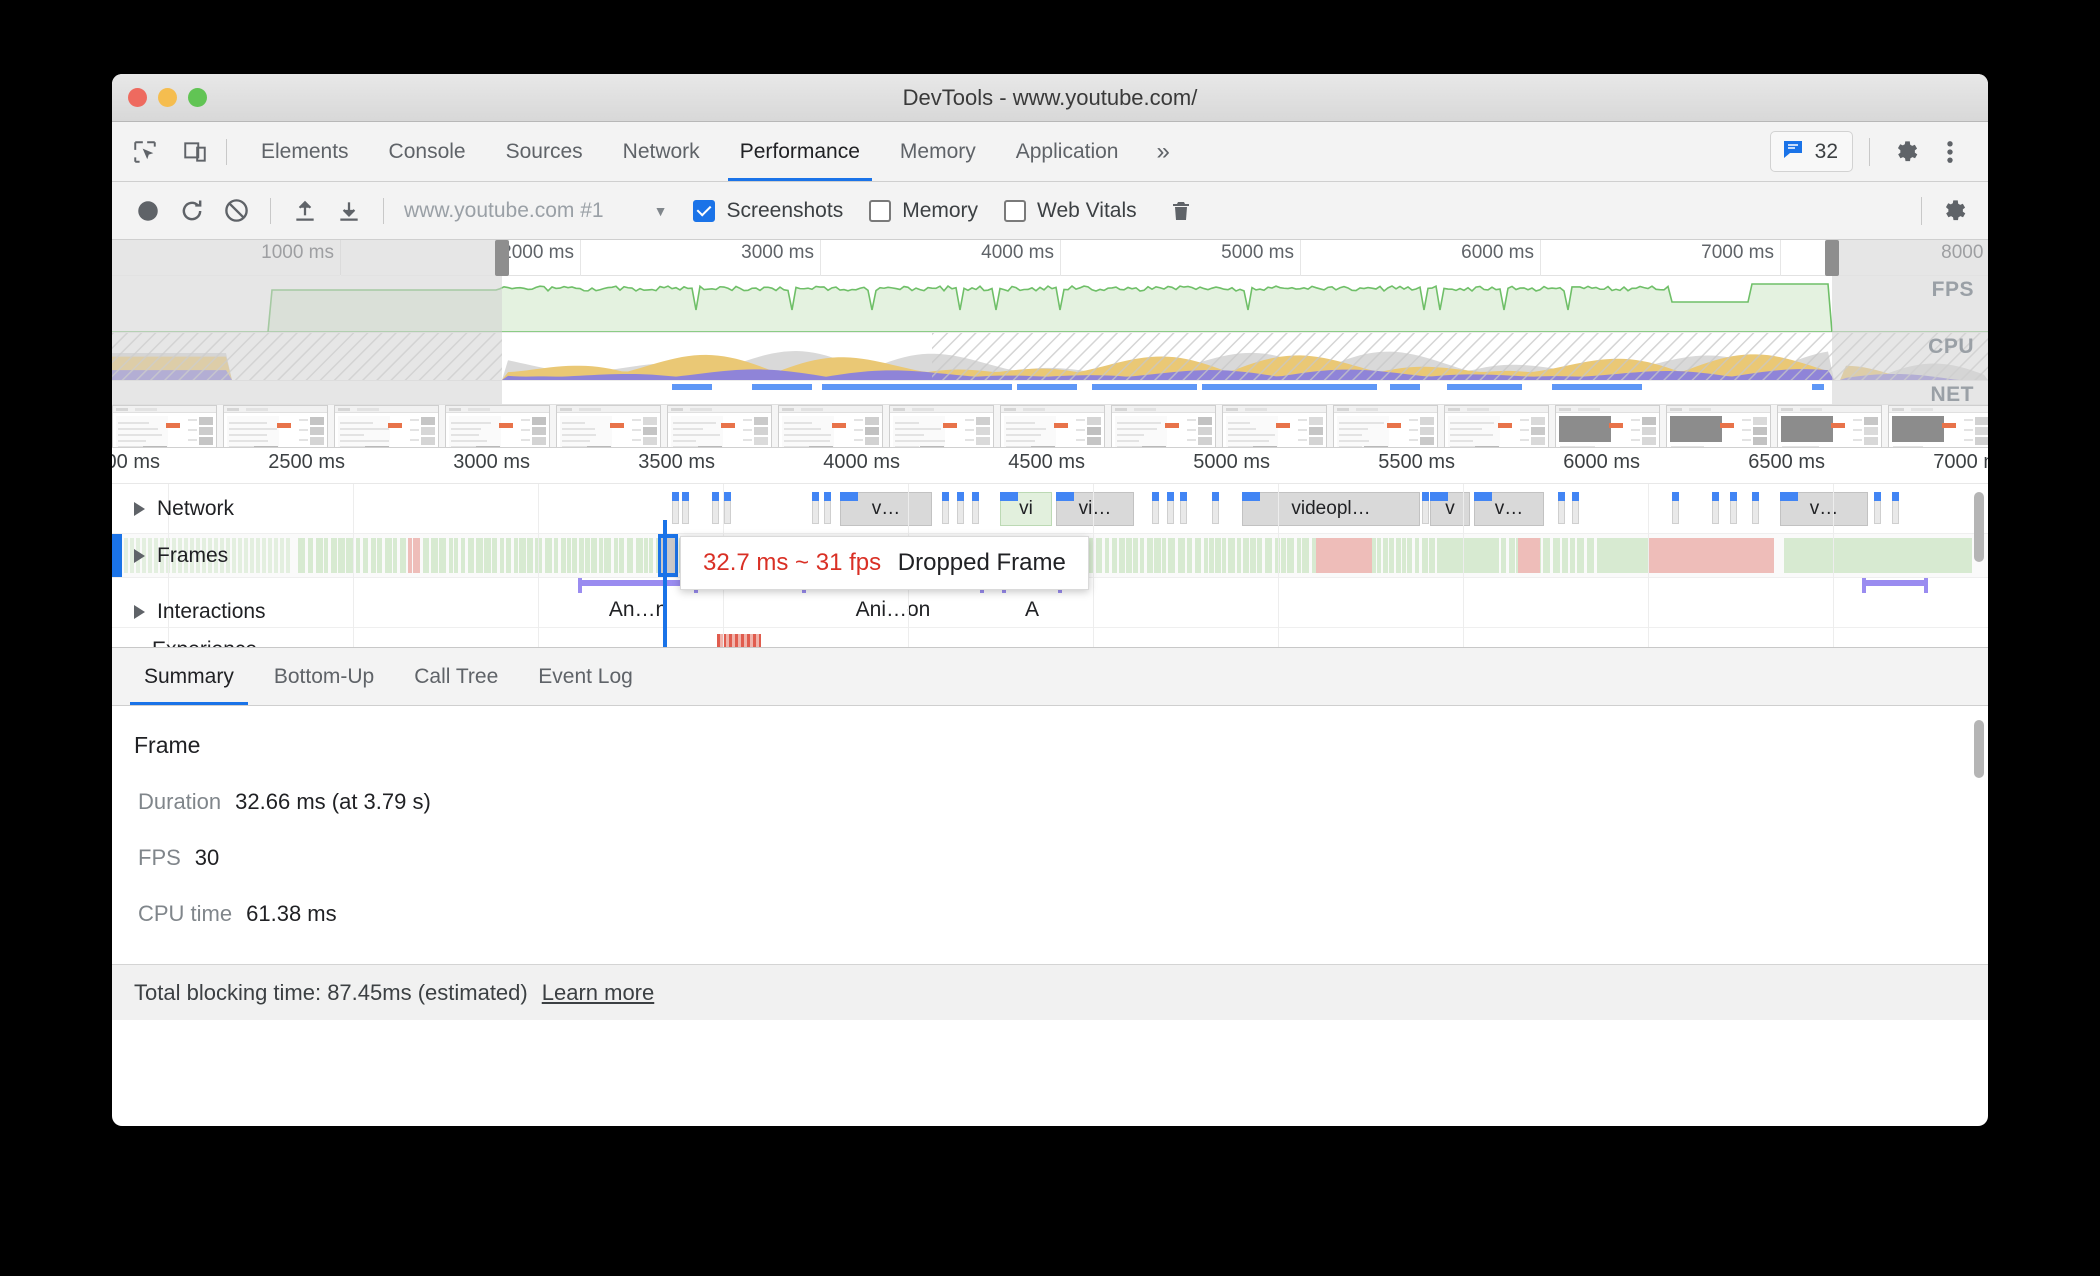 The width and height of the screenshot is (2100, 1276). I want to click on tab-event-log: Event Log, so click(585, 676).